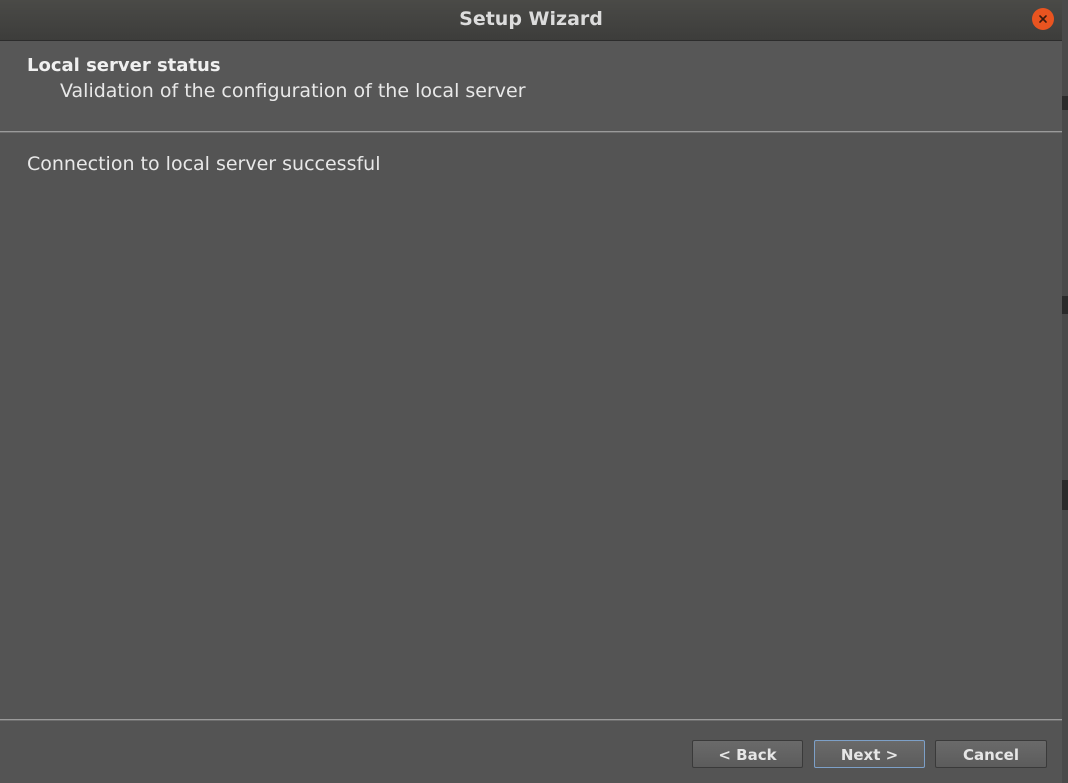  What do you see at coordinates (991, 754) in the screenshot?
I see `cancel-button: Cancel` at bounding box center [991, 754].